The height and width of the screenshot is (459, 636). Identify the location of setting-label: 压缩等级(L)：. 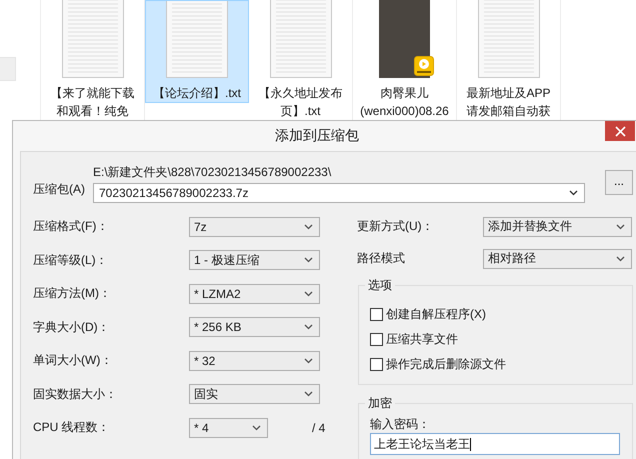
(71, 260).